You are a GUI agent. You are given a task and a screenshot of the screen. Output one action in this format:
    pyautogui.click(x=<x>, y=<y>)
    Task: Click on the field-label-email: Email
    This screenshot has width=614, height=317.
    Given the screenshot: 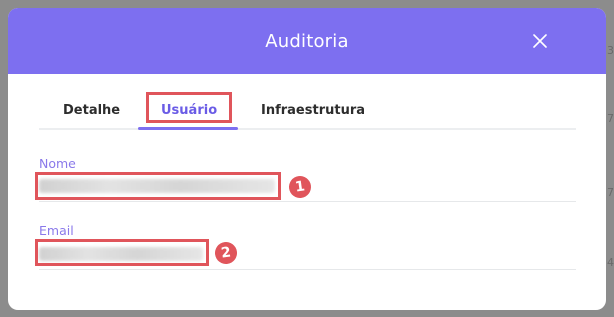 What is the action you would take?
    pyautogui.click(x=56, y=230)
    